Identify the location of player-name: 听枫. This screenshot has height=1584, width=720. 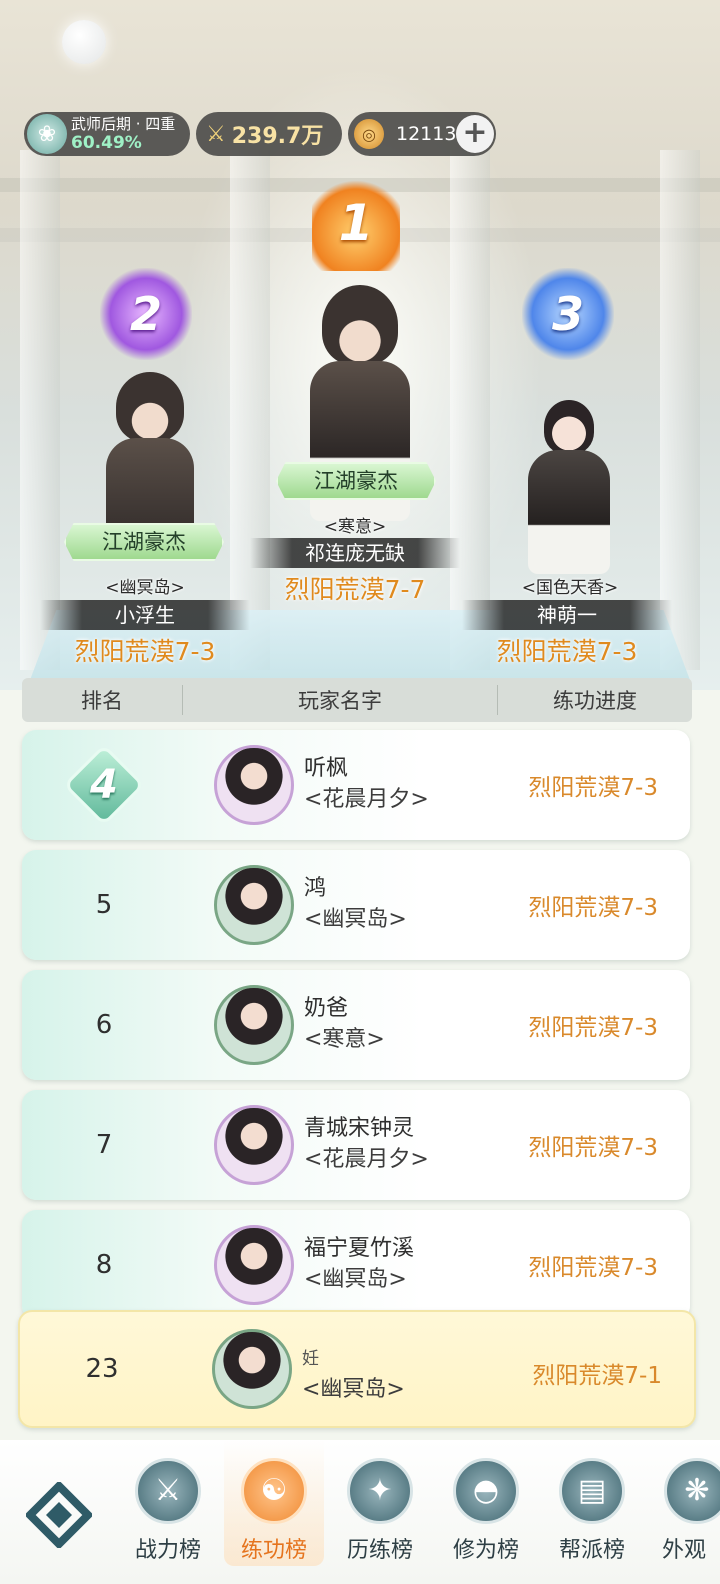
(326, 768).